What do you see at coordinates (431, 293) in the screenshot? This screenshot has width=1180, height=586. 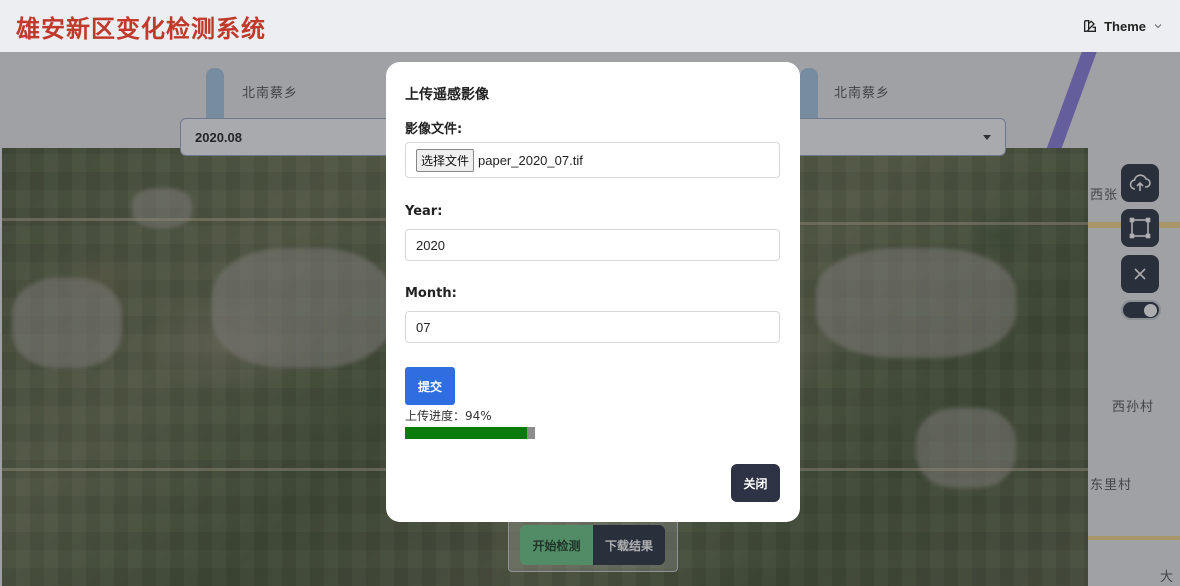 I see `month-label: Month:` at bounding box center [431, 293].